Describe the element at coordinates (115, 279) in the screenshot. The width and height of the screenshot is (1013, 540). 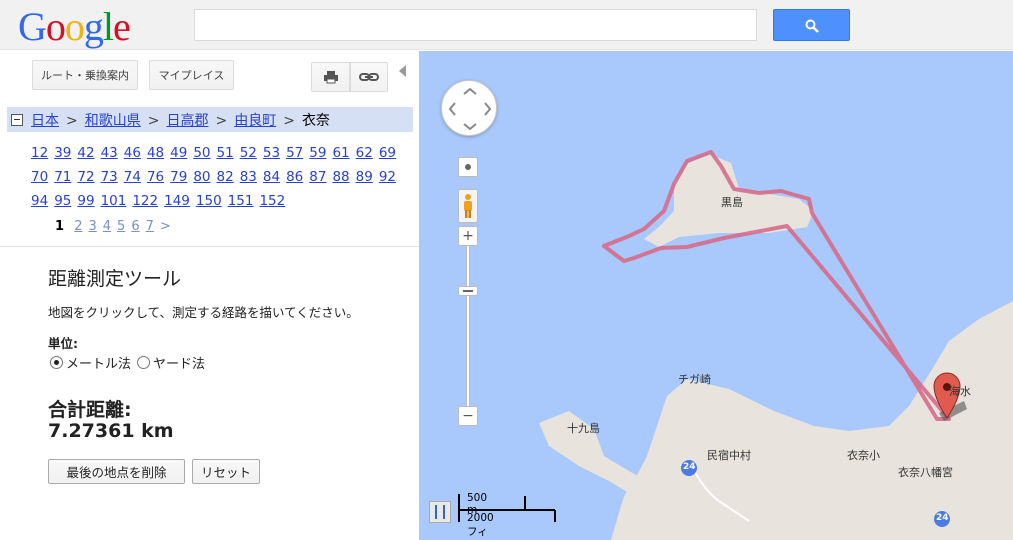
I see `tool-title: 距離測定ツール` at that location.